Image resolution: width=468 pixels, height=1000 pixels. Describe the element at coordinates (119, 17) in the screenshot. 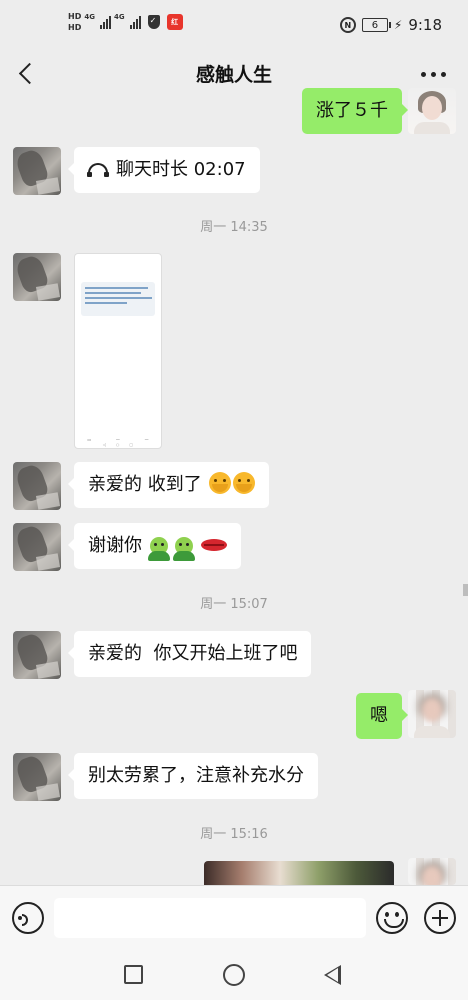

I see `network-label-2: 4G` at that location.